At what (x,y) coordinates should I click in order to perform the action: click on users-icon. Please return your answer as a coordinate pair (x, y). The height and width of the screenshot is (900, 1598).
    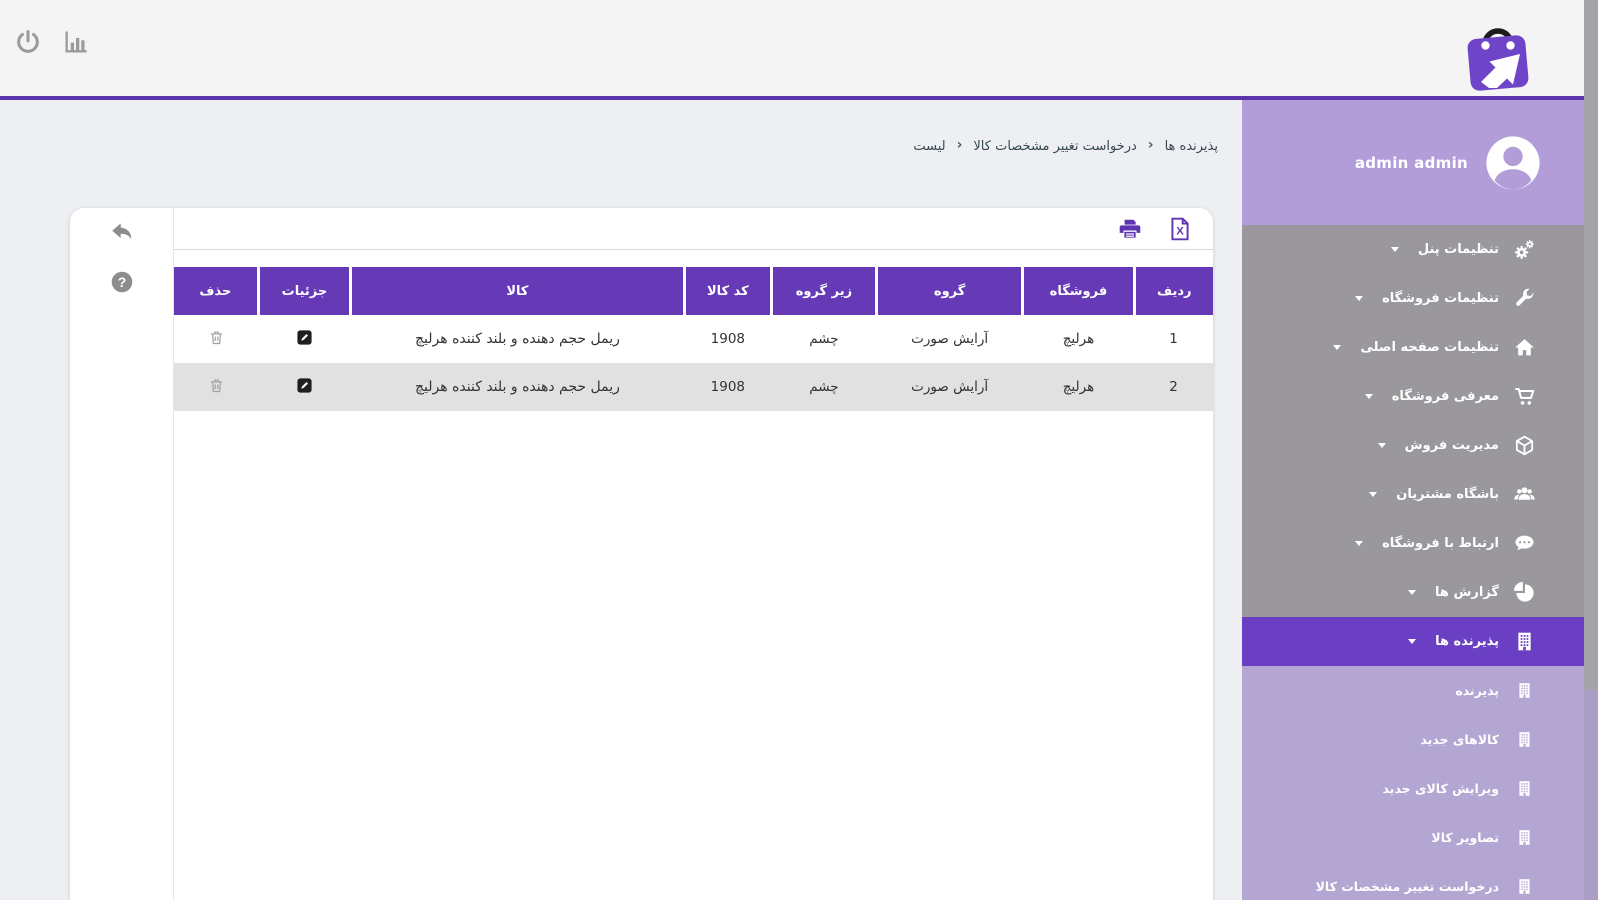
    Looking at the image, I should click on (1524, 494).